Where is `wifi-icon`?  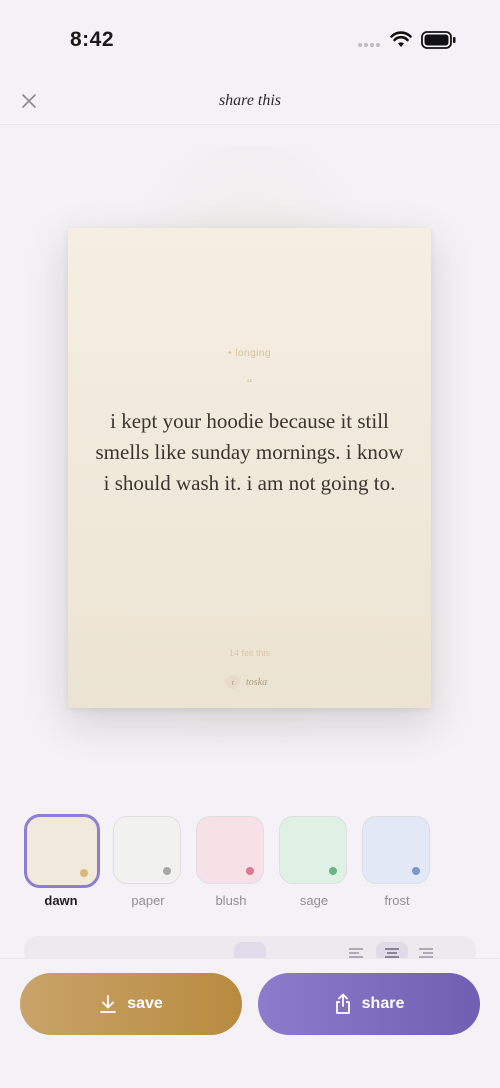
wifi-icon is located at coordinates (401, 39).